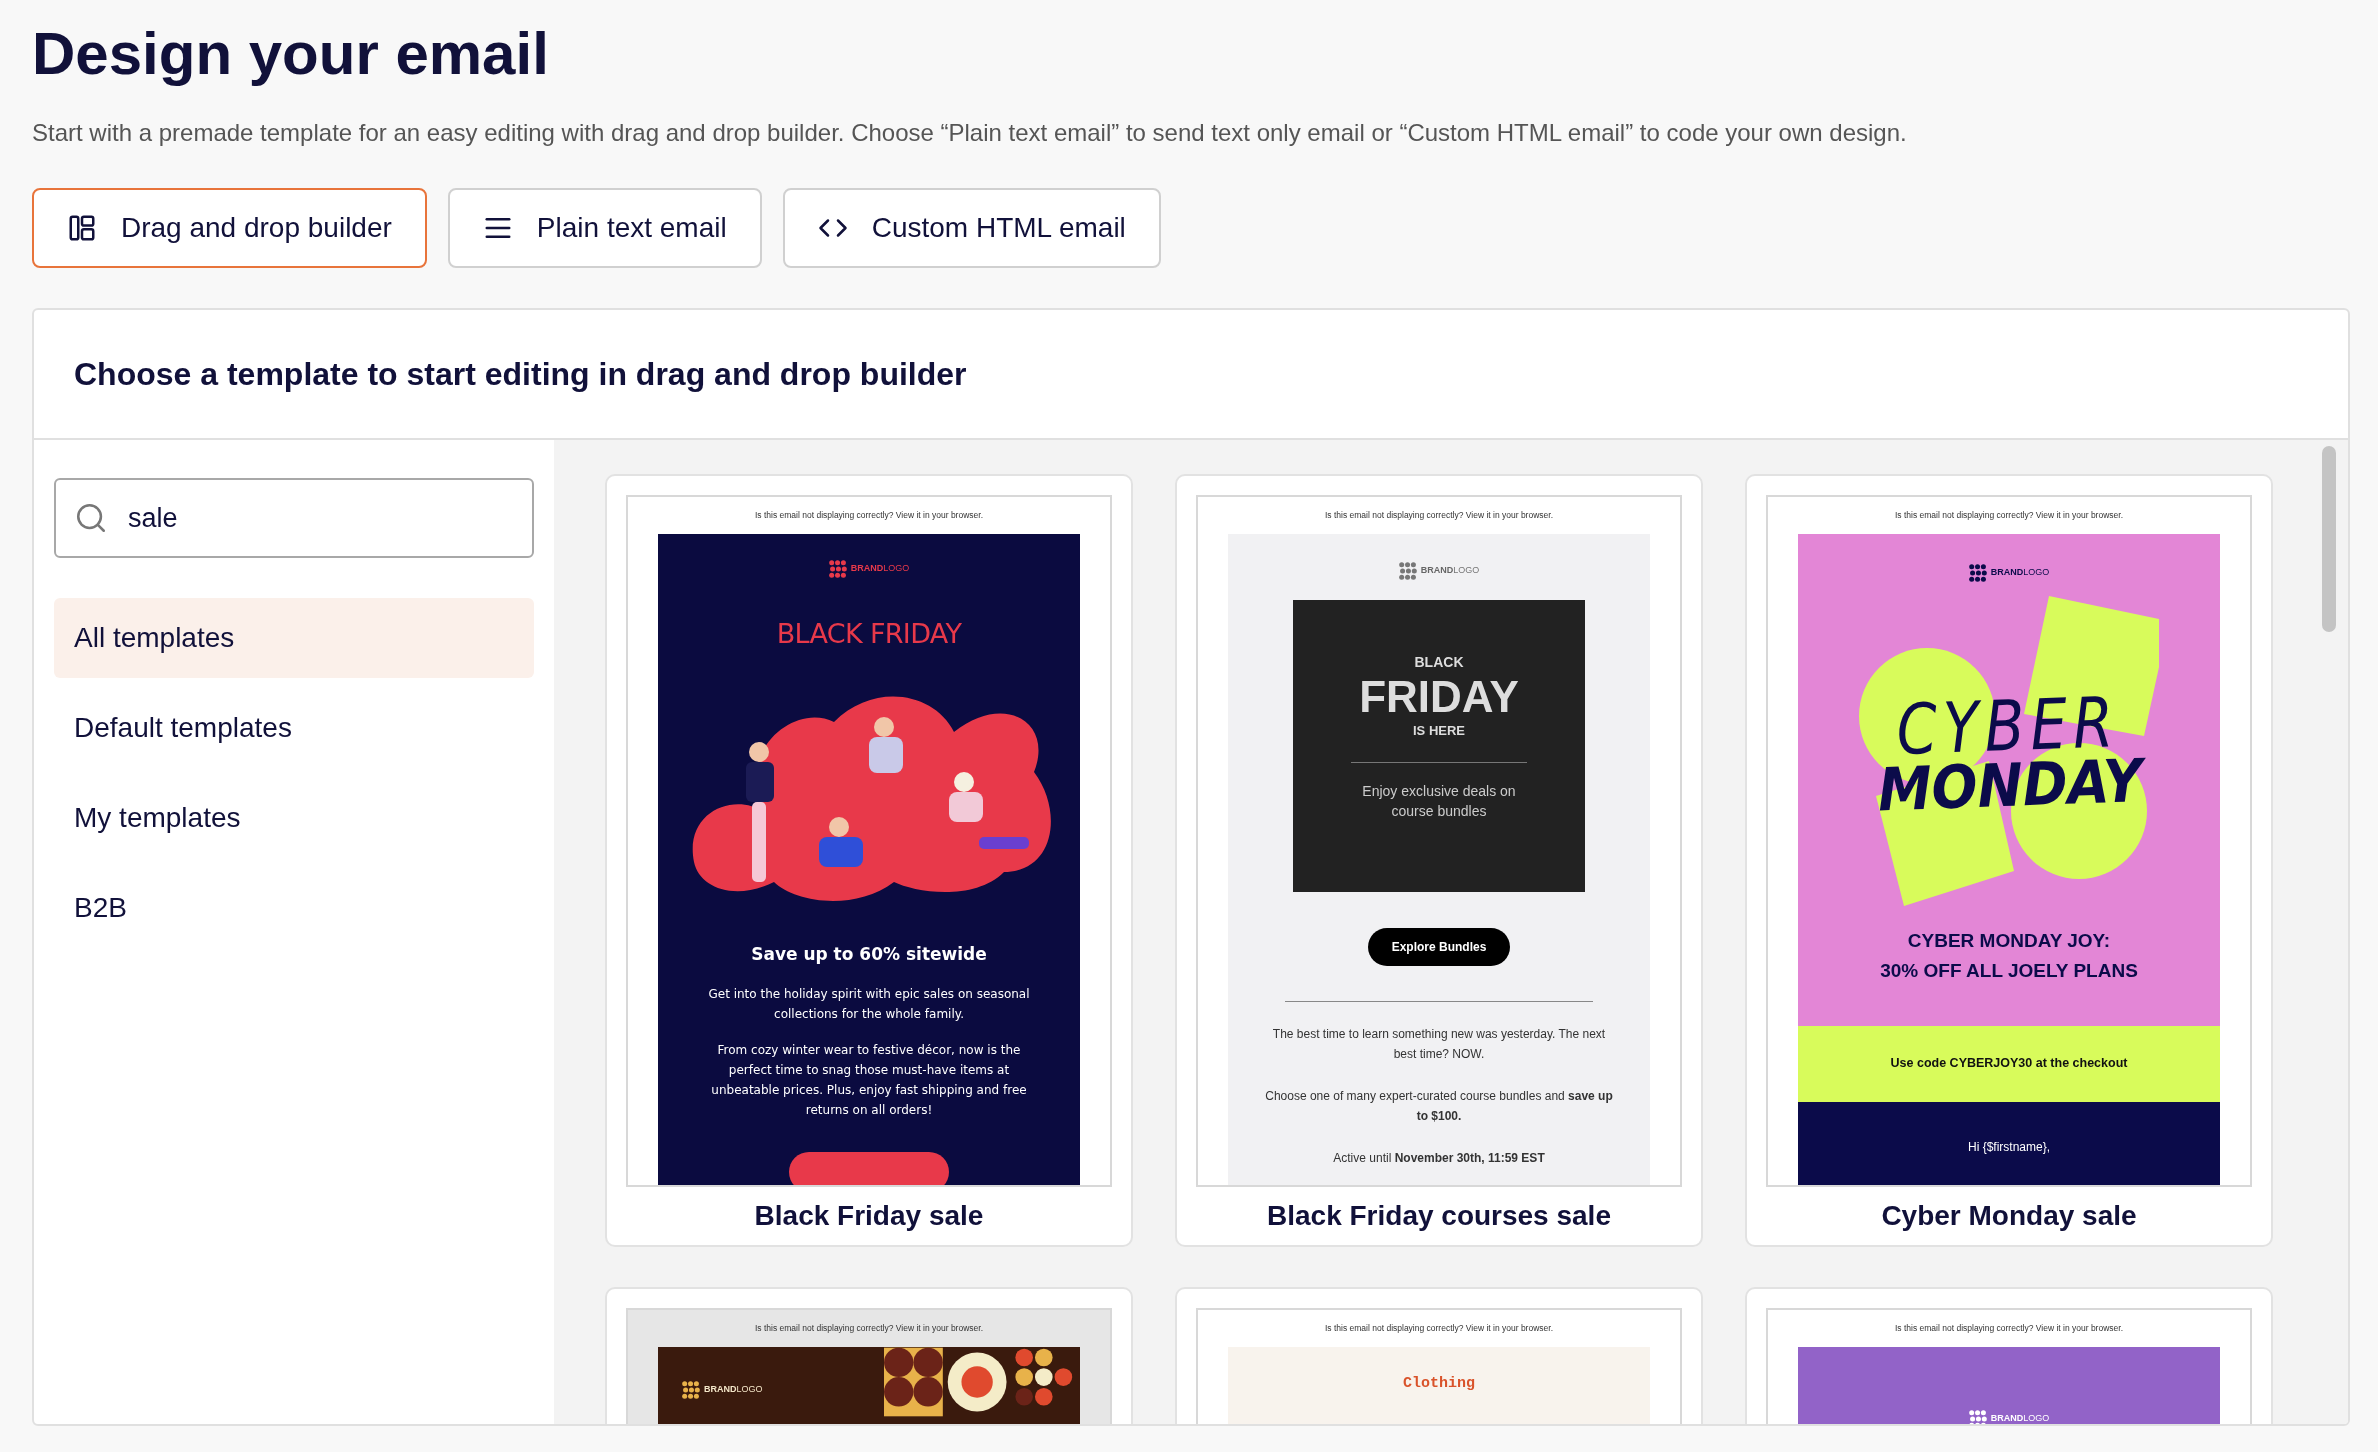 Image resolution: width=2378 pixels, height=1452 pixels. I want to click on mode-tab: Custom HTML email, so click(971, 228).